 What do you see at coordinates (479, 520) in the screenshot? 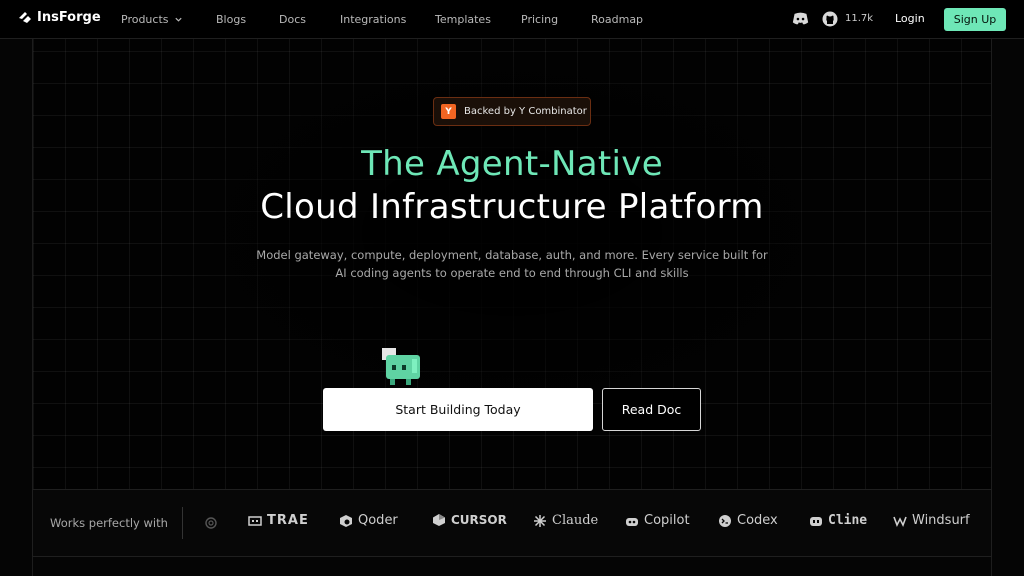
I see `brand-cursor-label: CURSOR` at bounding box center [479, 520].